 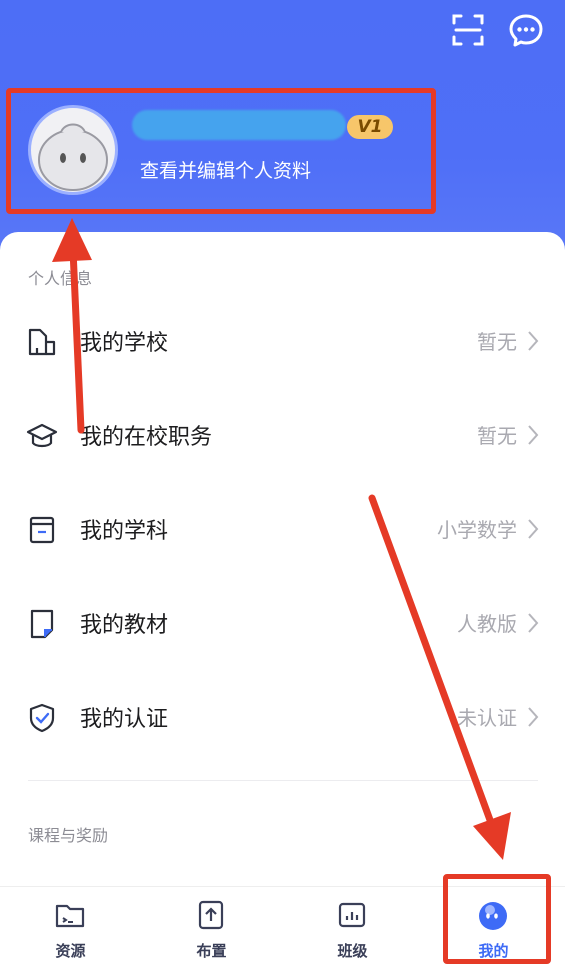 I want to click on row-my-position: 我的在校职务 暂无, so click(x=282, y=436).